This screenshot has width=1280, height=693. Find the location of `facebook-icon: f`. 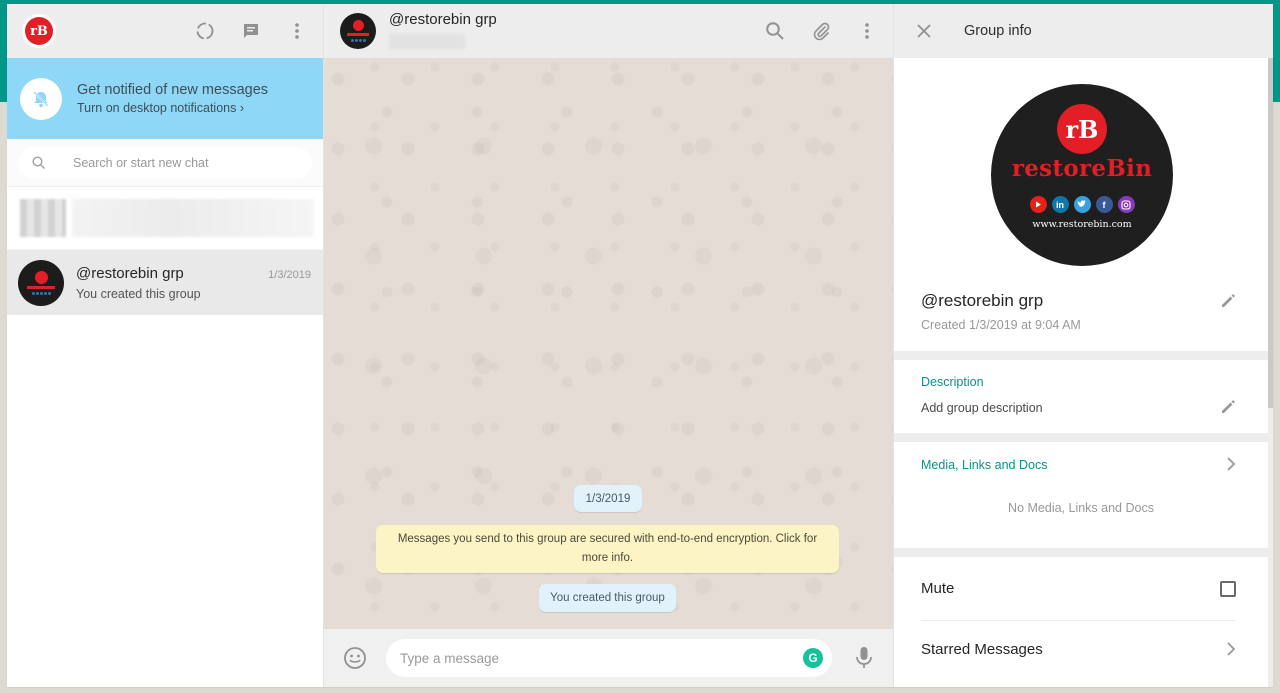

facebook-icon: f is located at coordinates (1104, 204).